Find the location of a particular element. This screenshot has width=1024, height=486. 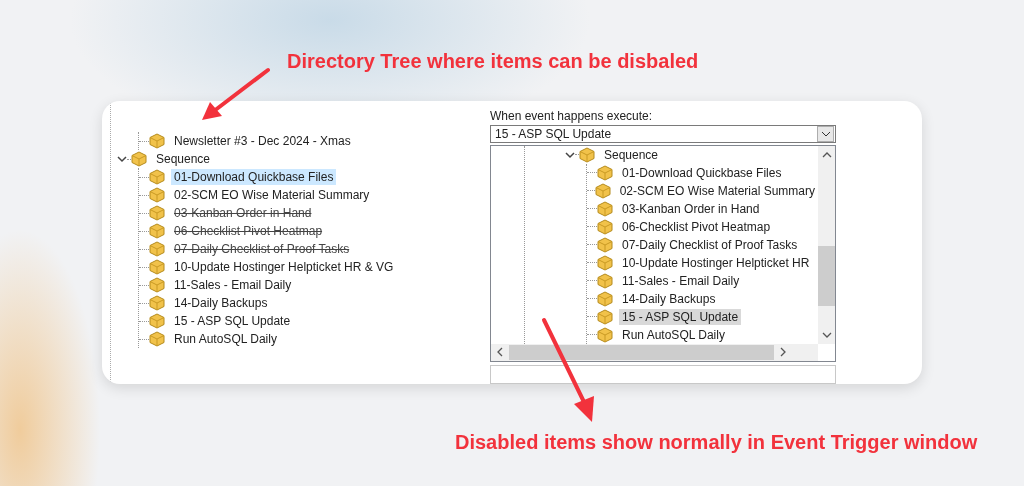

text-field is located at coordinates (663, 374).